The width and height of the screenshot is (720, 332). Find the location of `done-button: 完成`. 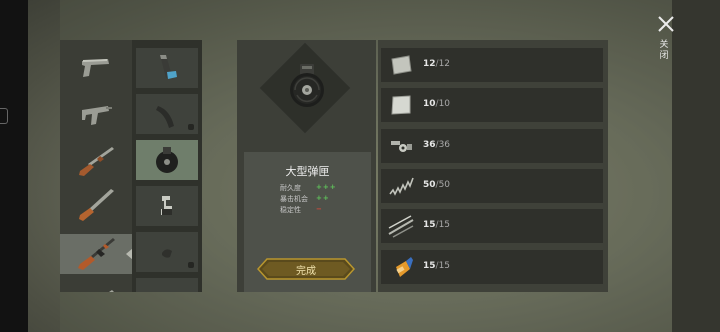

done-button: 完成 is located at coordinates (306, 269).